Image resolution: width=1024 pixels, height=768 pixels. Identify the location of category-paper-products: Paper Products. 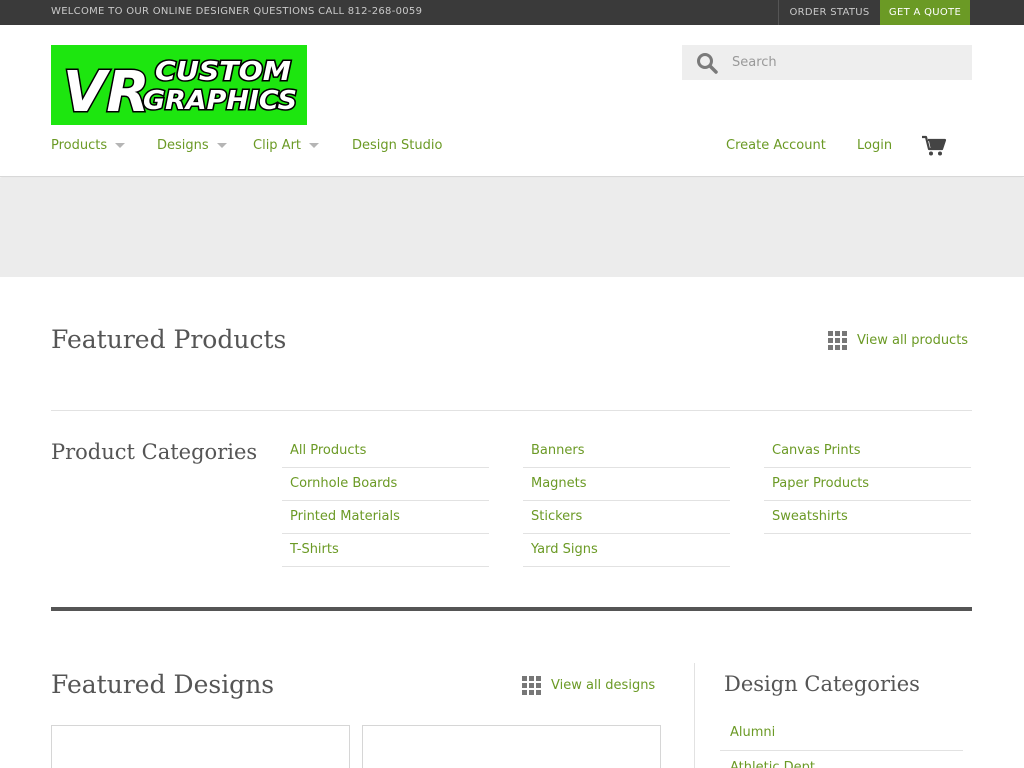
(867, 484).